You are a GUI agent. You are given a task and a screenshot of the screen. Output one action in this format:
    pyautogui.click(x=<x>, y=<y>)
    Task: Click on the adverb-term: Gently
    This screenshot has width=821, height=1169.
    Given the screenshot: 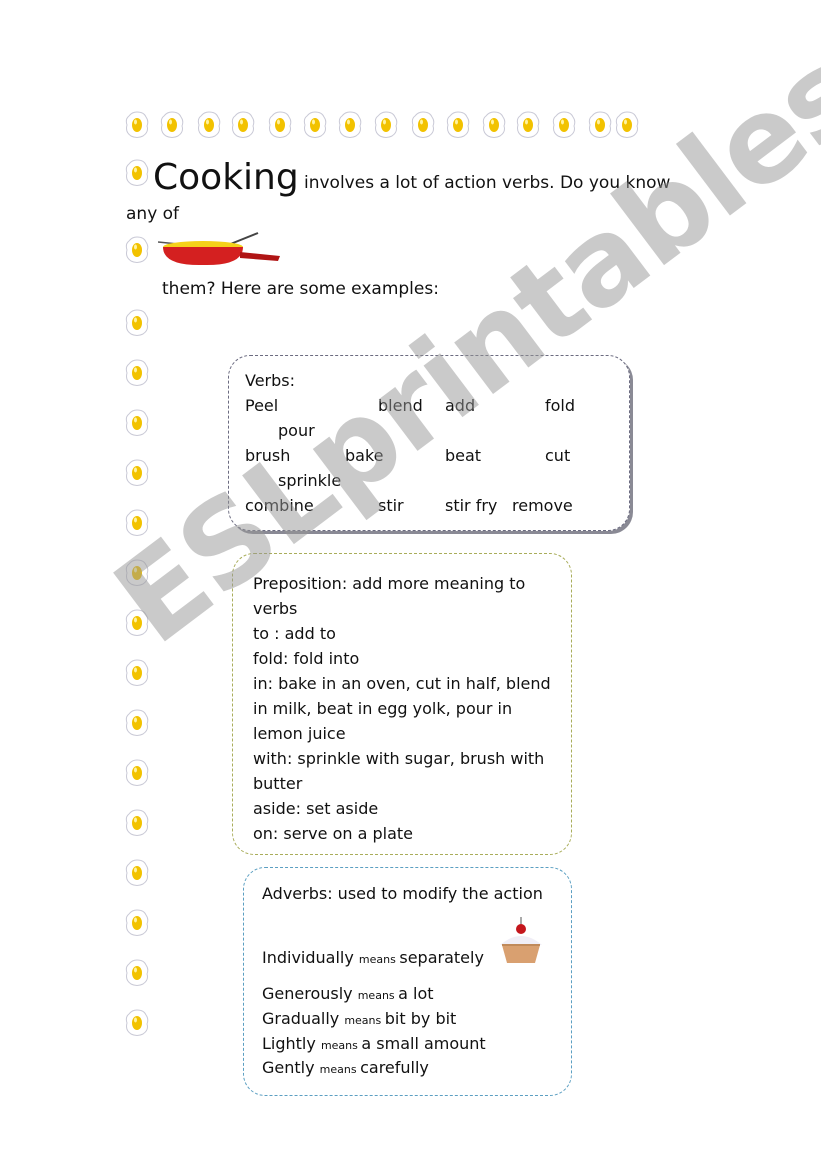 What is the action you would take?
    pyautogui.click(x=291, y=1067)
    